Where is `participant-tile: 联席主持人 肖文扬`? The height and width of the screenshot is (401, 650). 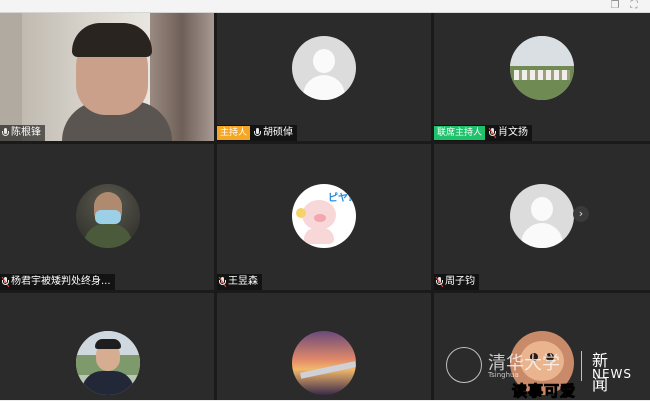
participant-tile: 联席主持人 肖文扬 is located at coordinates (542, 77).